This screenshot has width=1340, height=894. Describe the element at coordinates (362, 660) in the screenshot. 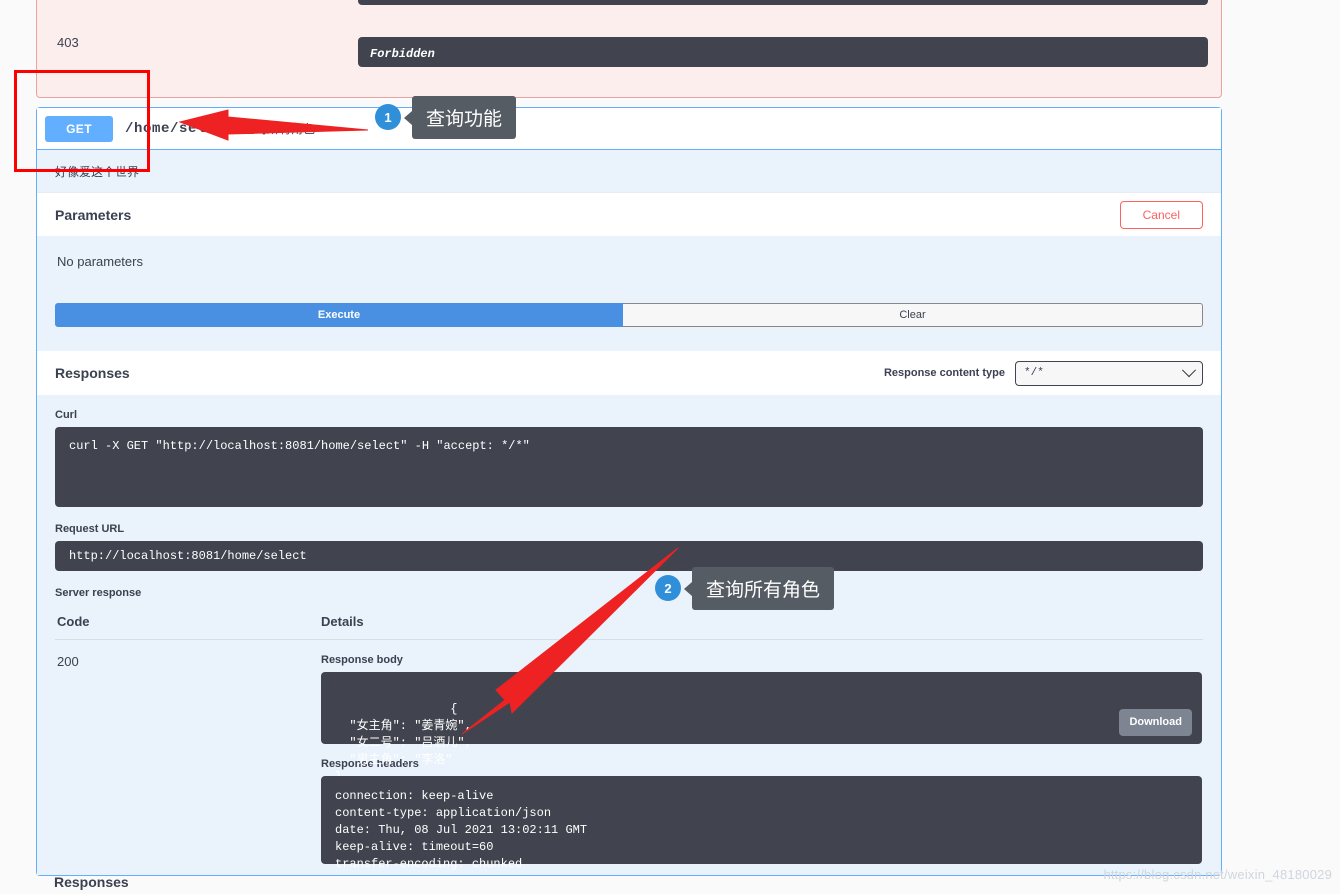

I see `response-body-label: Response body` at that location.